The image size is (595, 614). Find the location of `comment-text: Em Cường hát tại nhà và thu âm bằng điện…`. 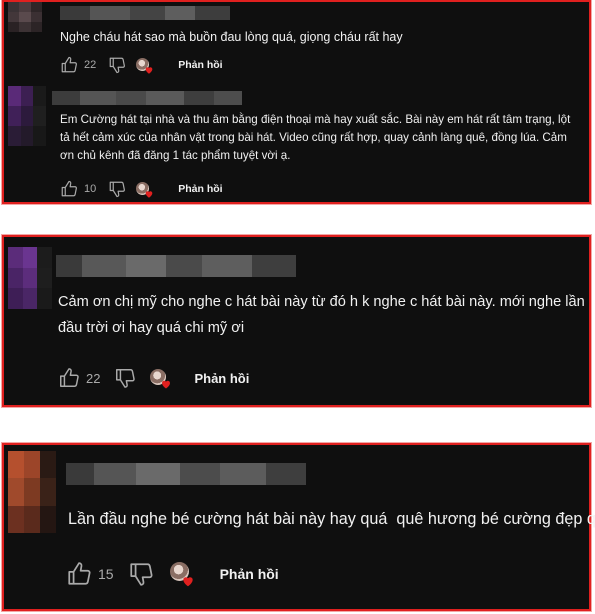

comment-text: Em Cường hát tại nhà và thu âm bằng điện… is located at coordinates (315, 137).